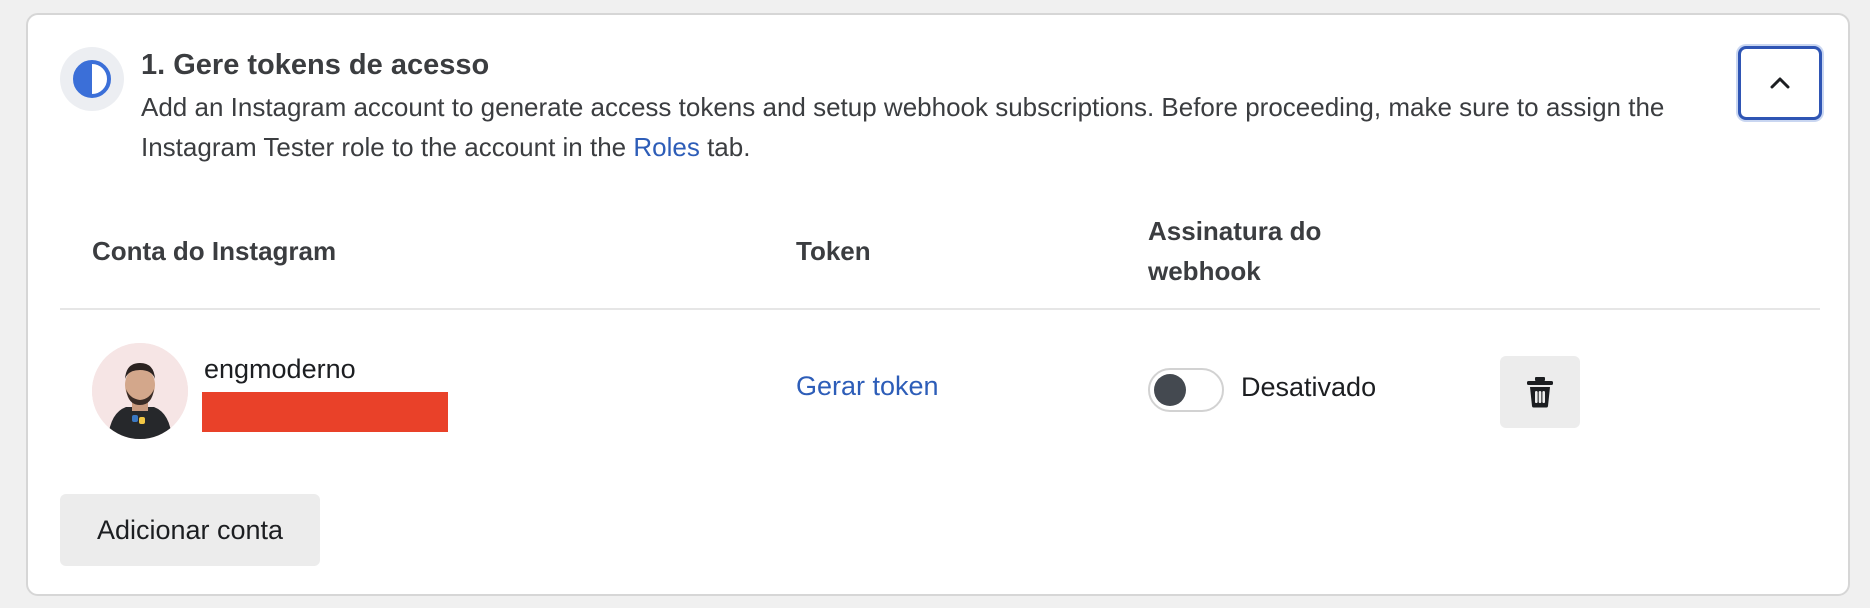  Describe the element at coordinates (1235, 251) in the screenshot. I see `column-header-webhook: Assinatura do webhook` at that location.